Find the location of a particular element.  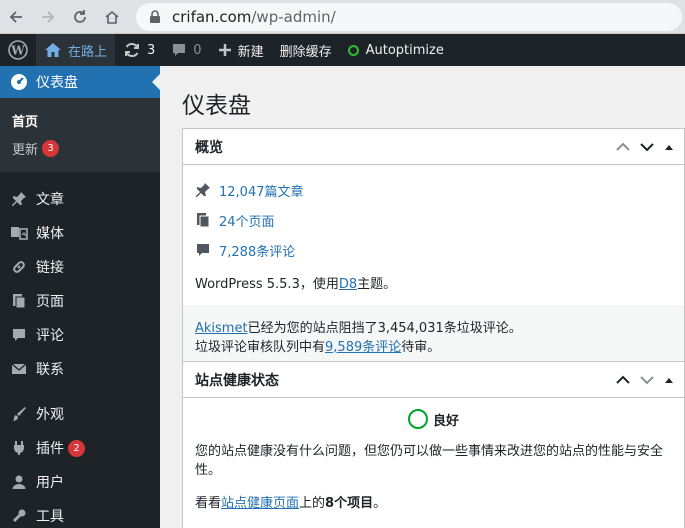

submenu-item-home: 首页 is located at coordinates (80, 120).